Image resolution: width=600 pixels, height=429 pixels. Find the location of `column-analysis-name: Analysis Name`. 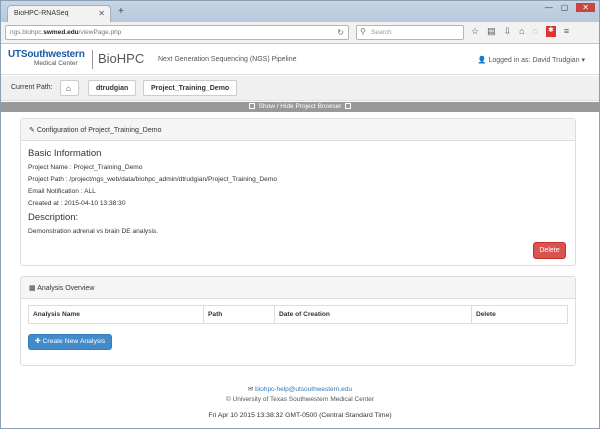

column-analysis-name: Analysis Name is located at coordinates (116, 314).